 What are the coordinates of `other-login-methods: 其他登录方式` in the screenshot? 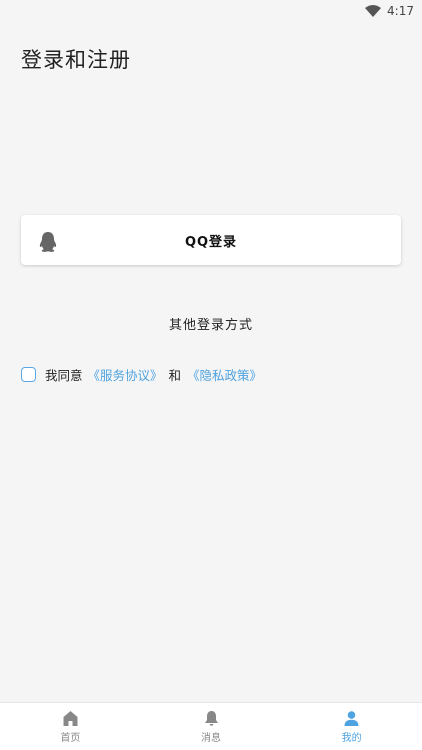 It's located at (211, 323).